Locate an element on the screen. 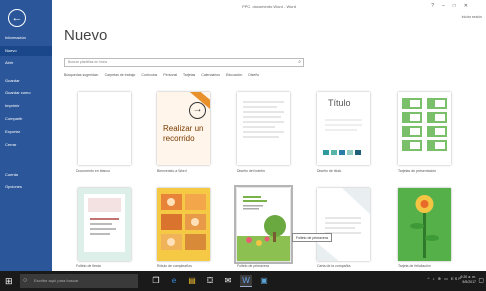  template-caption: Tarjeta de felicitación is located at coordinates (414, 266).